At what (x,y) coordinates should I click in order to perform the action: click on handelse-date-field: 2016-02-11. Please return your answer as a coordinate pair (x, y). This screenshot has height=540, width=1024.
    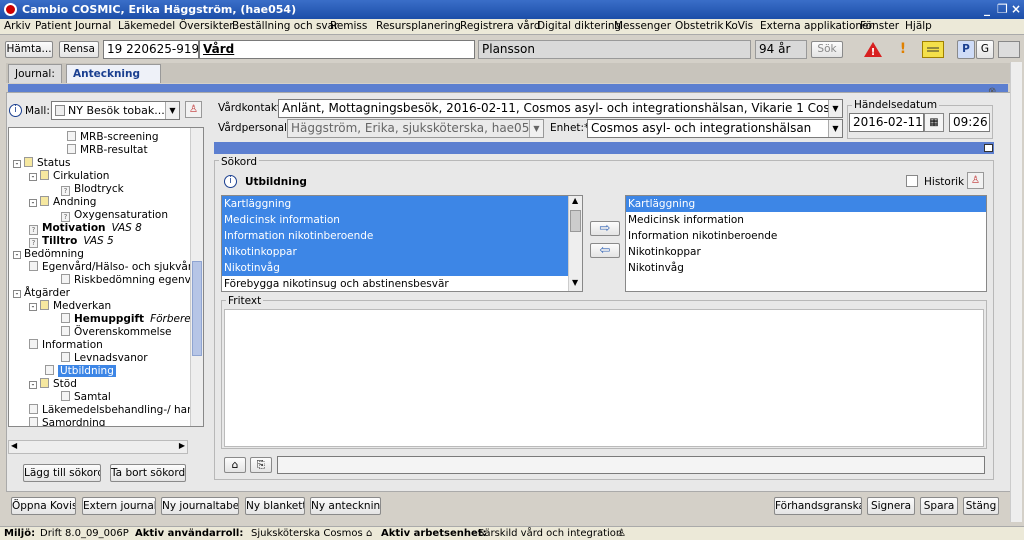
    Looking at the image, I should click on (886, 122).